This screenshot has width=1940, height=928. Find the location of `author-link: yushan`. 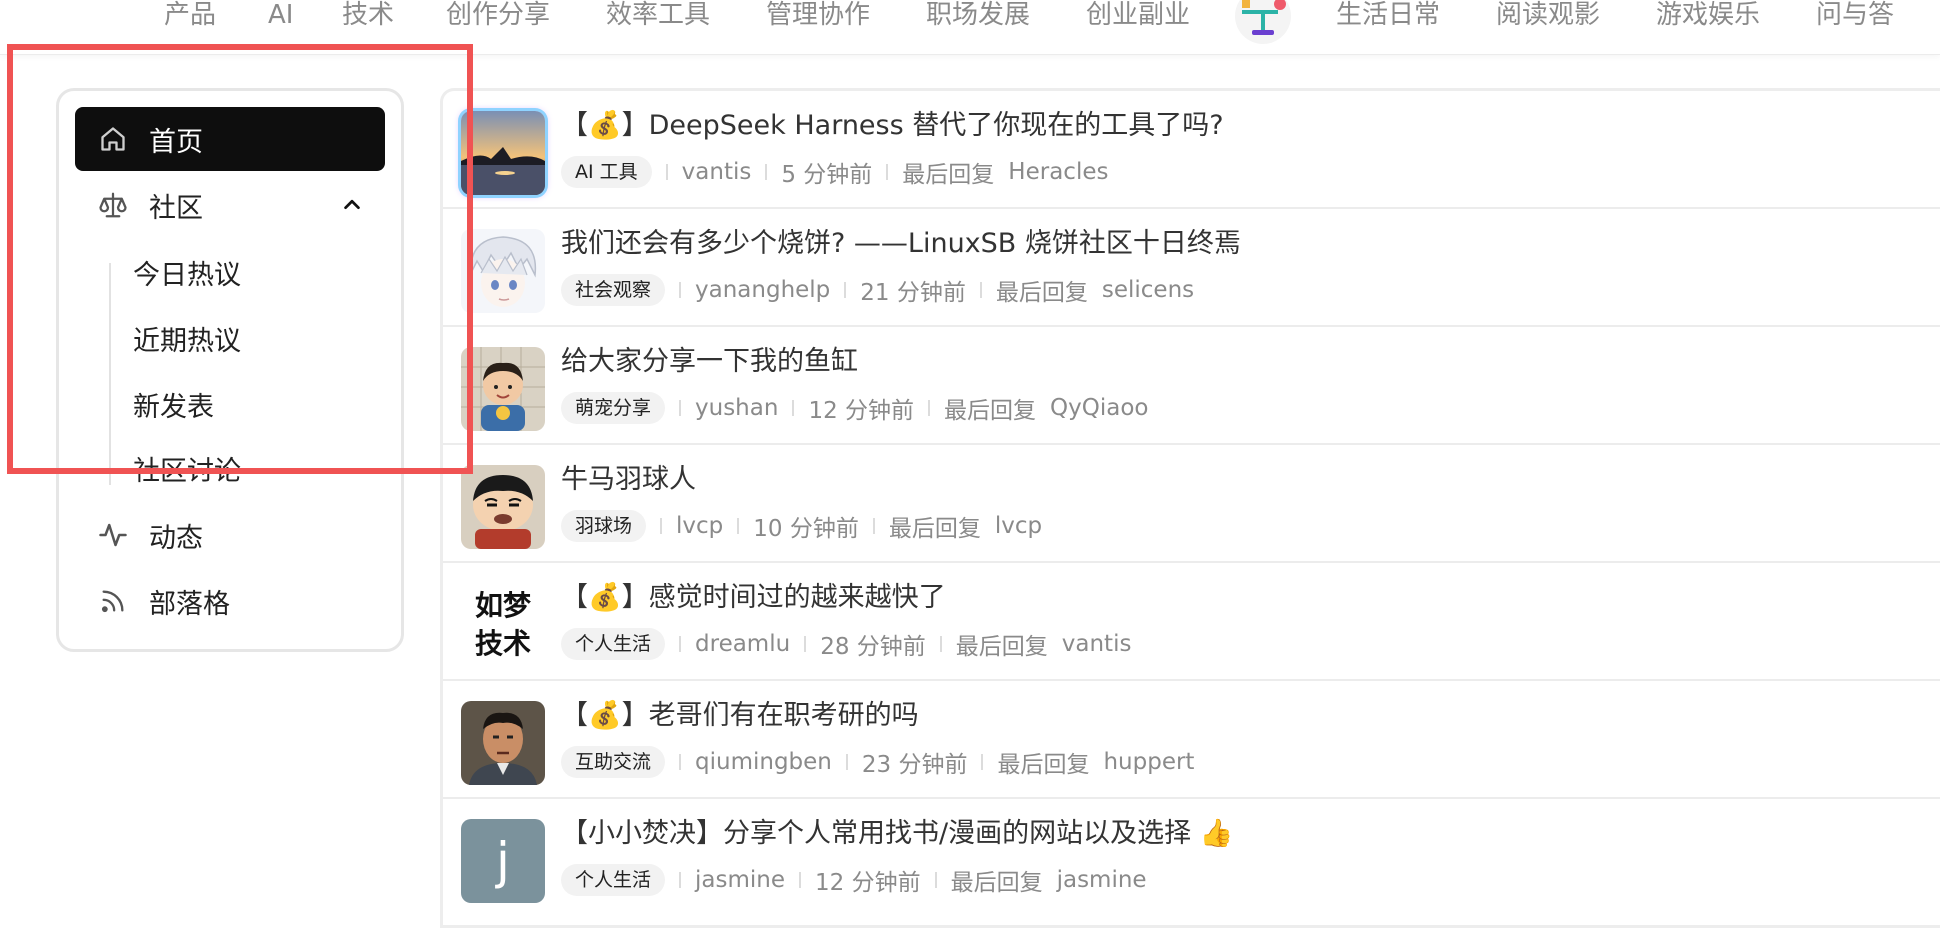

author-link: yushan is located at coordinates (736, 408).